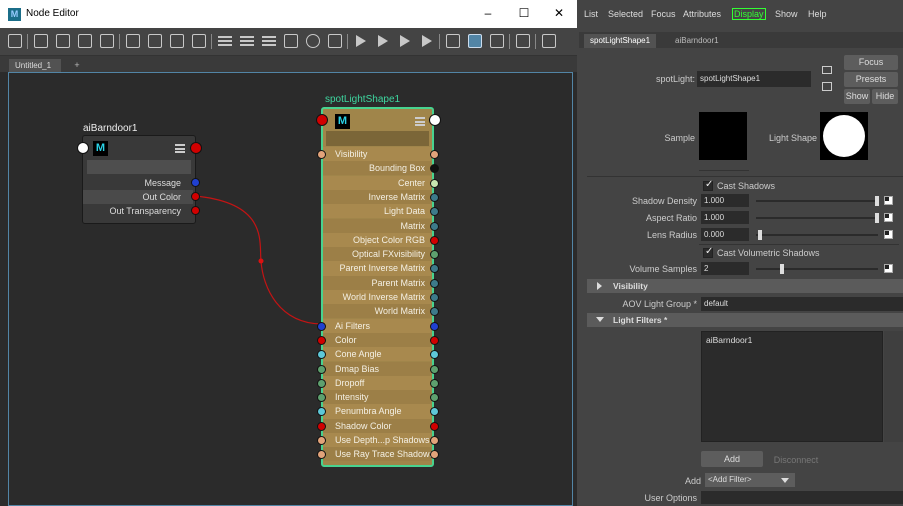 This screenshot has width=903, height=506. What do you see at coordinates (377, 397) in the screenshot?
I see `spot-attr-row: Intensity` at bounding box center [377, 397].